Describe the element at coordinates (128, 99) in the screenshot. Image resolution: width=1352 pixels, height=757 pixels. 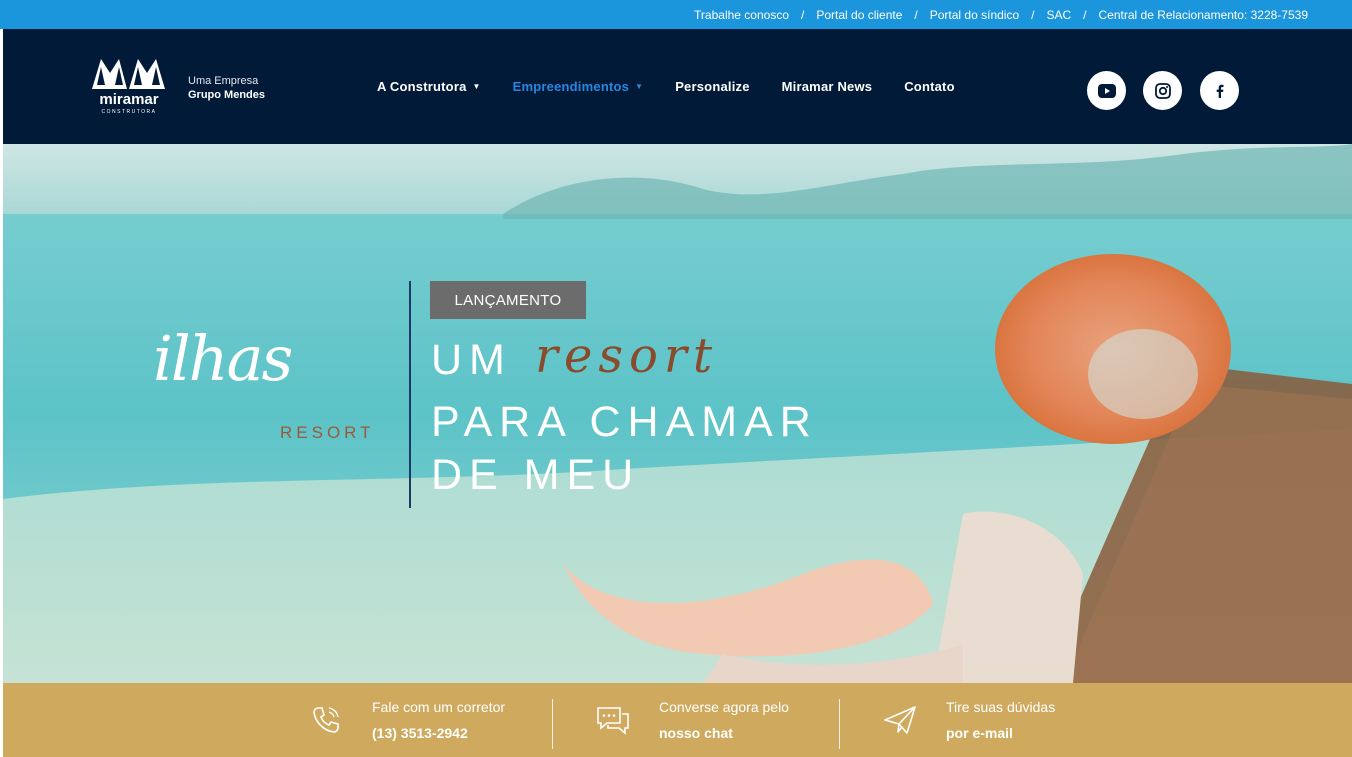
I see `logo-brand: miramar` at that location.